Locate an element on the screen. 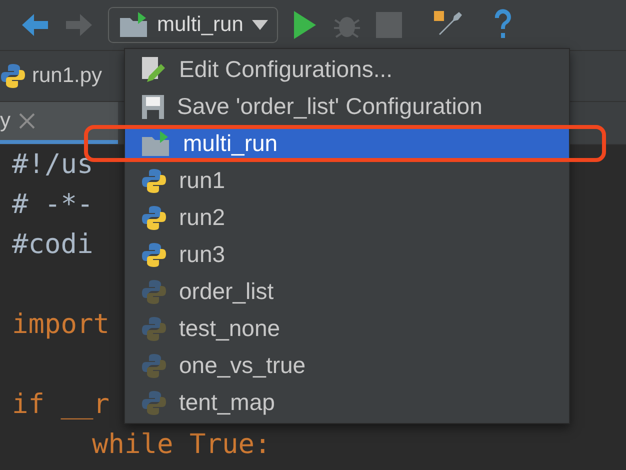 This screenshot has height=470, width=626. back-arrow-icon is located at coordinates (35, 25).